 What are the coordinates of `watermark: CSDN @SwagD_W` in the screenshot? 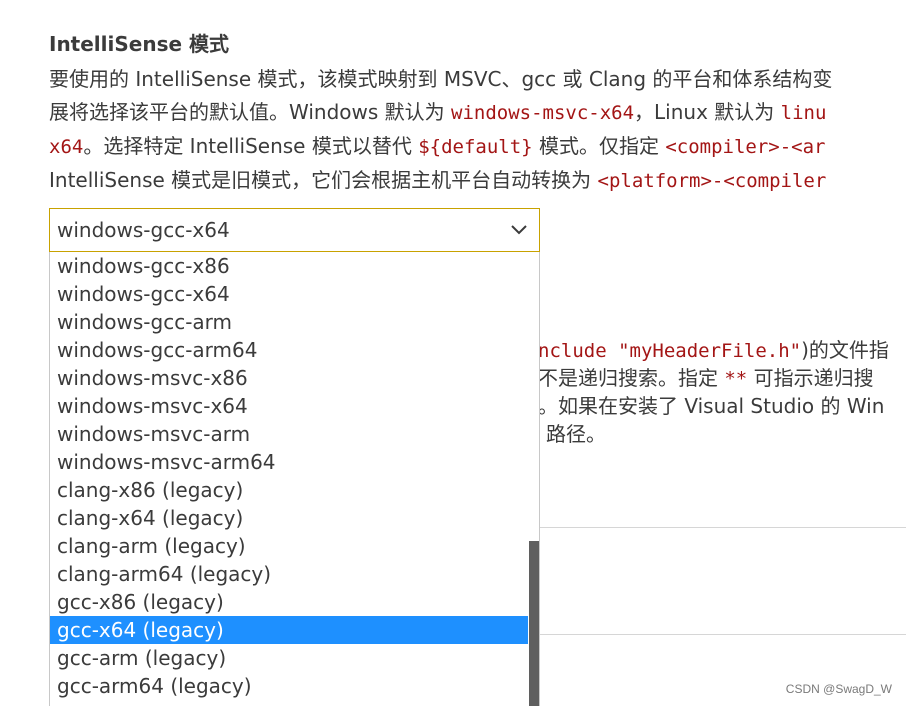 It's located at (838, 689).